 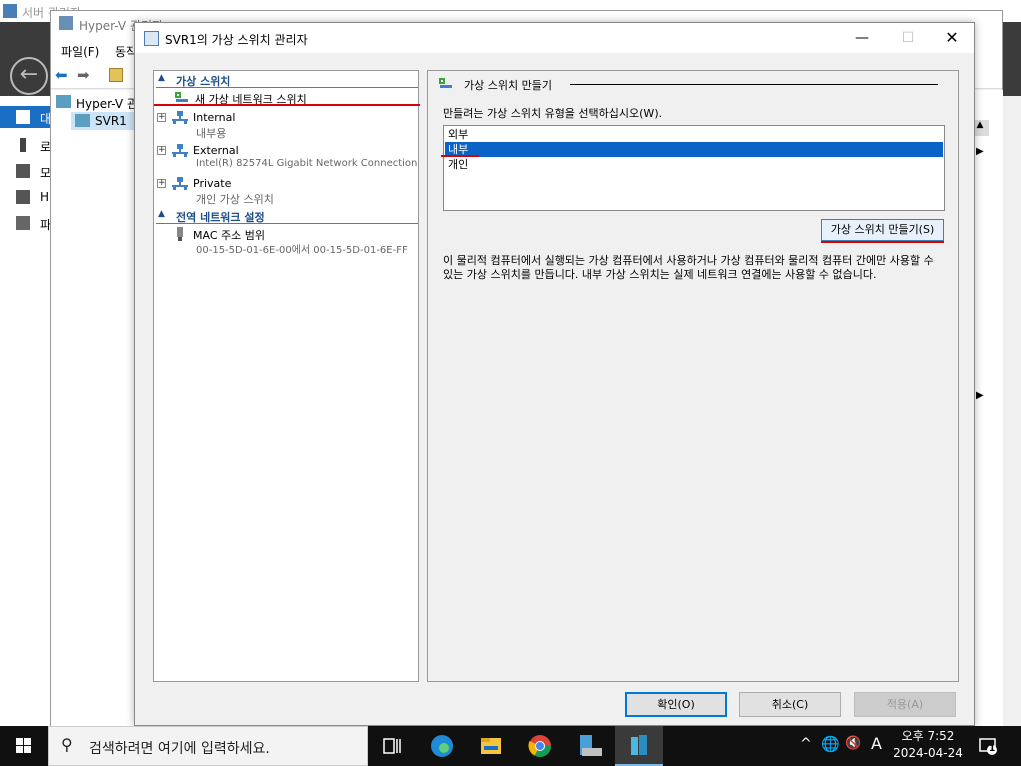 What do you see at coordinates (928, 736) in the screenshot?
I see `clock-time: 오후 7:52` at bounding box center [928, 736].